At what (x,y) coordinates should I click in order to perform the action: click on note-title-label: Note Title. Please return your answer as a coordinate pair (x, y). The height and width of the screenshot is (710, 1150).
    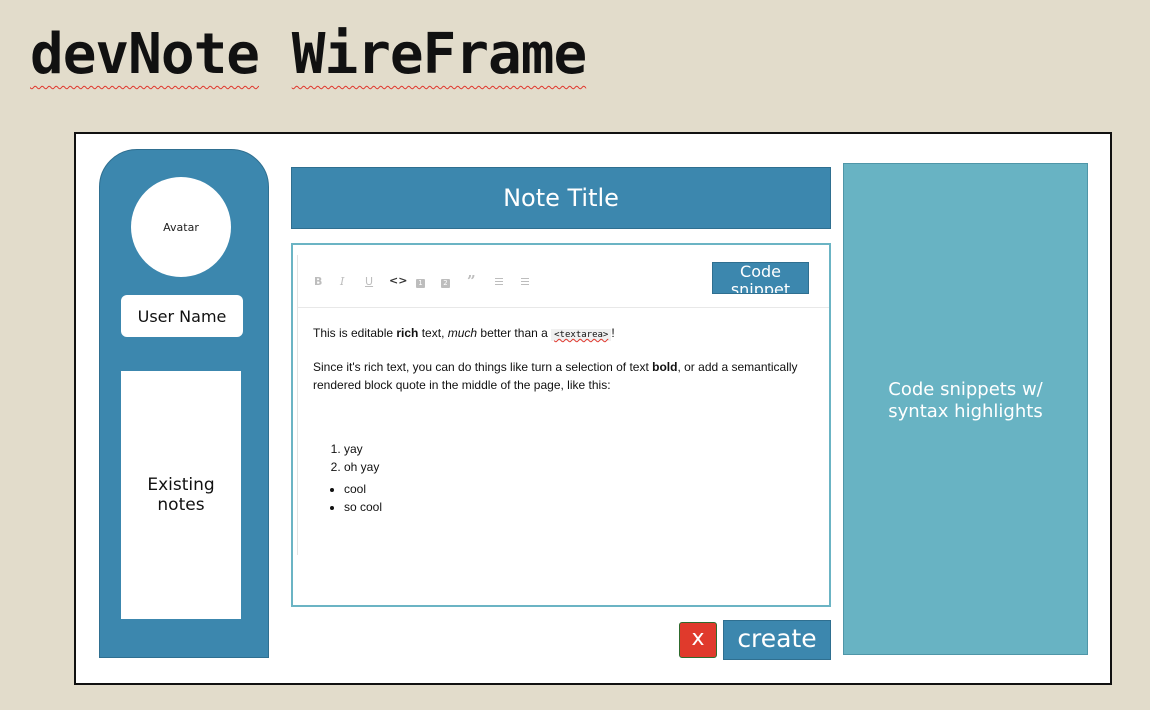
    Looking at the image, I should click on (561, 198).